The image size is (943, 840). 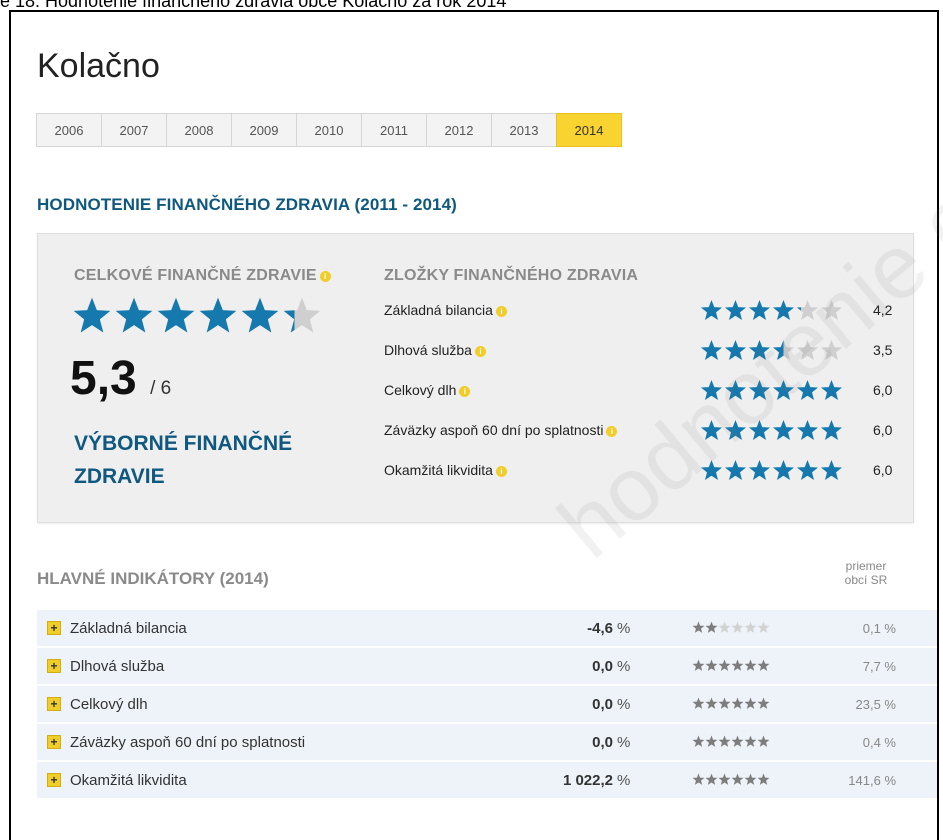 What do you see at coordinates (195, 275) in the screenshot?
I see `overall-health-label-text: CELKOVÉ FINANČNÉ ZDRAVIE` at bounding box center [195, 275].